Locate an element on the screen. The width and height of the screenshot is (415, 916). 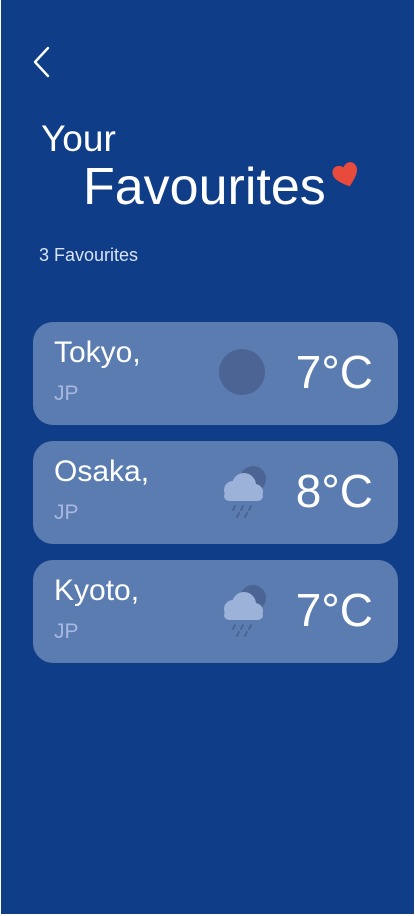
back-button is located at coordinates (44, 62).